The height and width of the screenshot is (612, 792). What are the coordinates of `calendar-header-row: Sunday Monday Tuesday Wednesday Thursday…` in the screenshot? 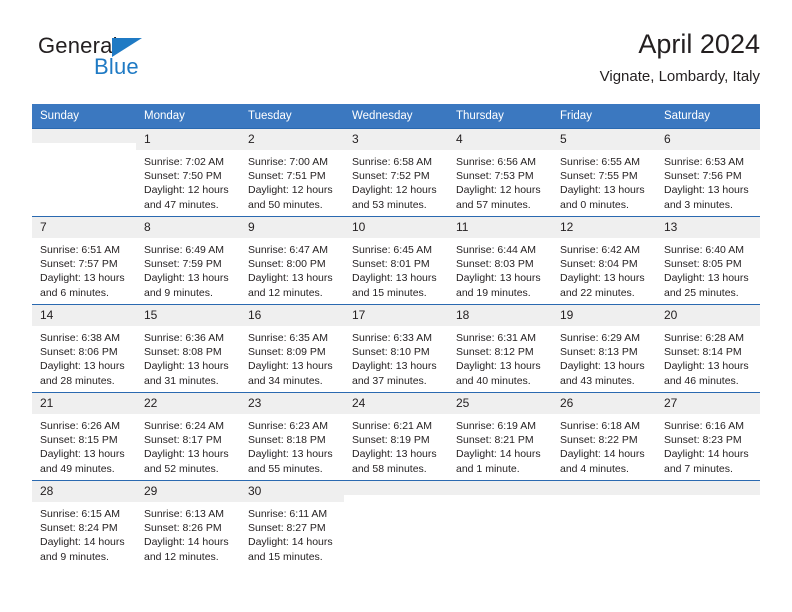 It's located at (396, 116).